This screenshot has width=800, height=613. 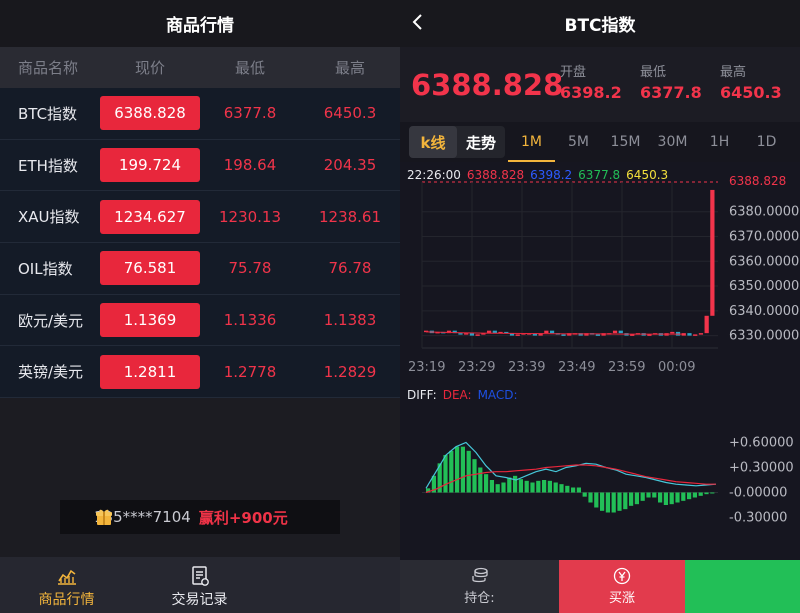 I want to click on period-1h: 1H, so click(x=719, y=142).